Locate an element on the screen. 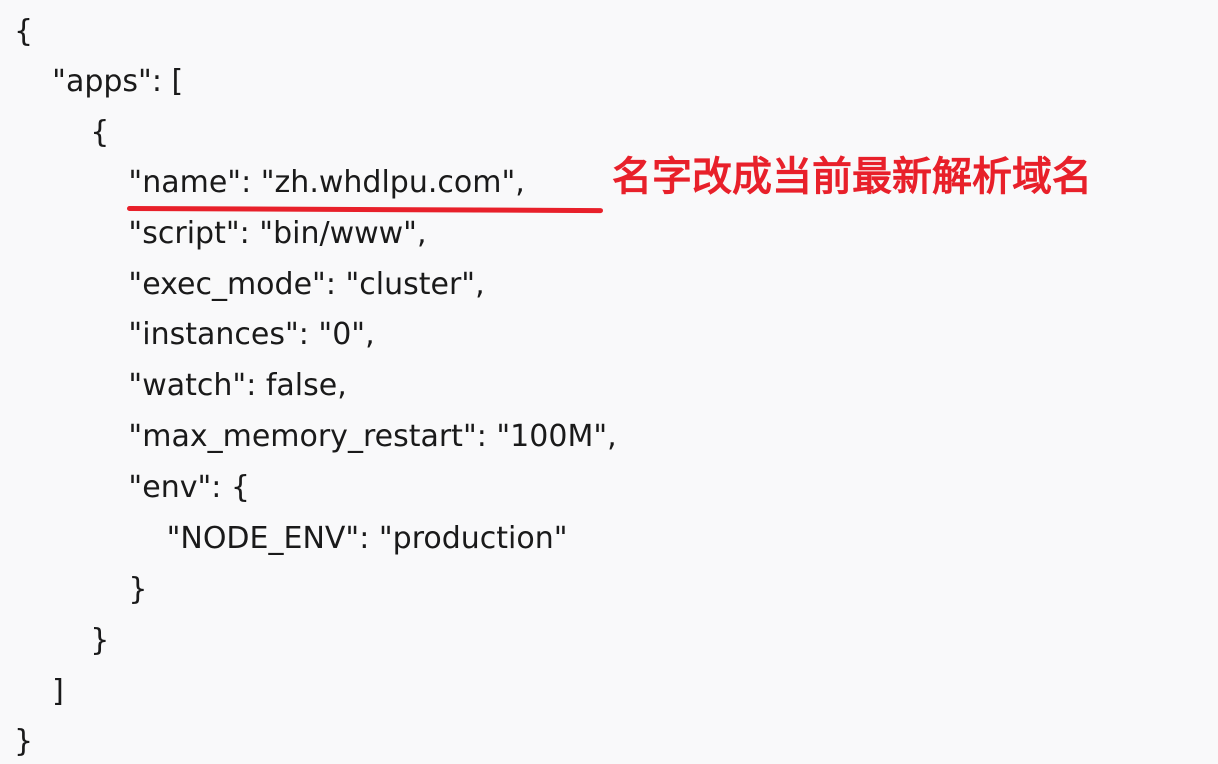 Image resolution: width=1218 pixels, height=764 pixels. code-line-open-brace: { is located at coordinates (24, 31).